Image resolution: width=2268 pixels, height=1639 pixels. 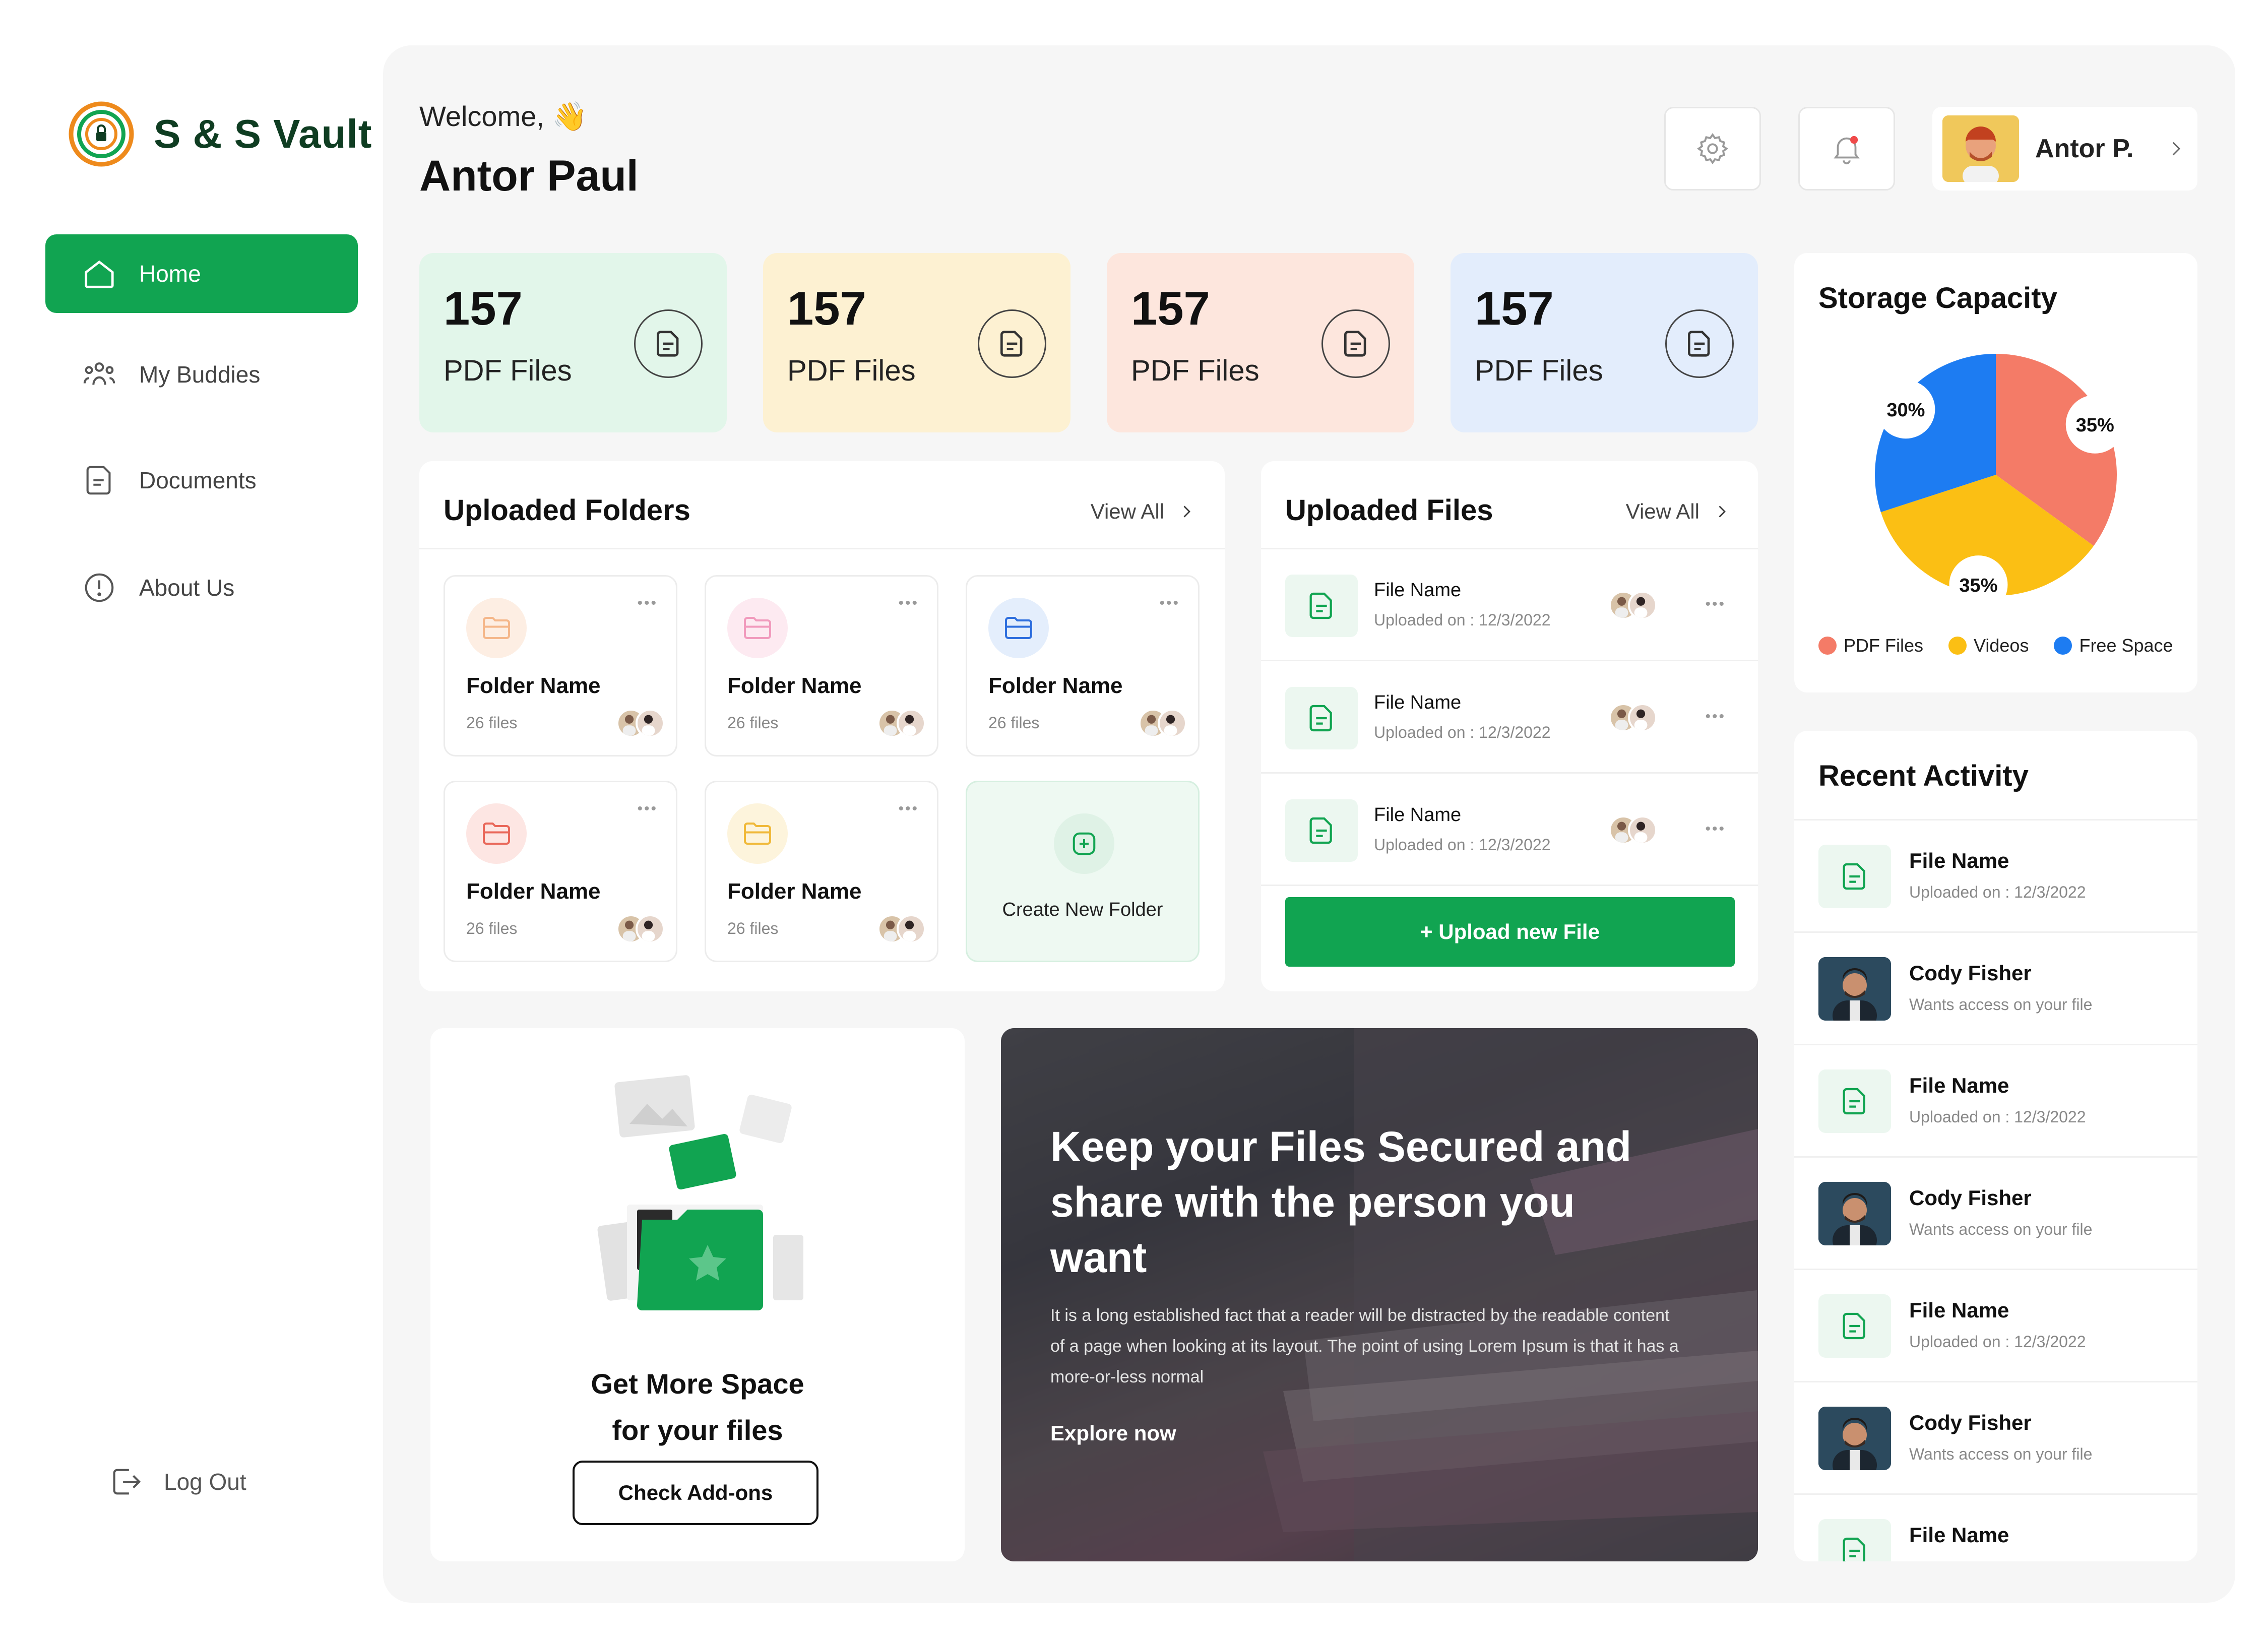 I want to click on promo-title-line: Get More Space, so click(x=698, y=1384).